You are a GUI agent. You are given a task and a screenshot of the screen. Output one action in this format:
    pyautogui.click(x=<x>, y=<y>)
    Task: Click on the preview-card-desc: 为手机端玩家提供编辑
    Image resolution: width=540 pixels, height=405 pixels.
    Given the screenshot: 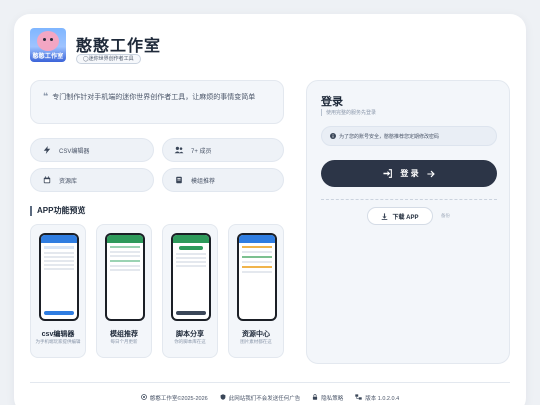 What is the action you would take?
    pyautogui.click(x=58, y=341)
    